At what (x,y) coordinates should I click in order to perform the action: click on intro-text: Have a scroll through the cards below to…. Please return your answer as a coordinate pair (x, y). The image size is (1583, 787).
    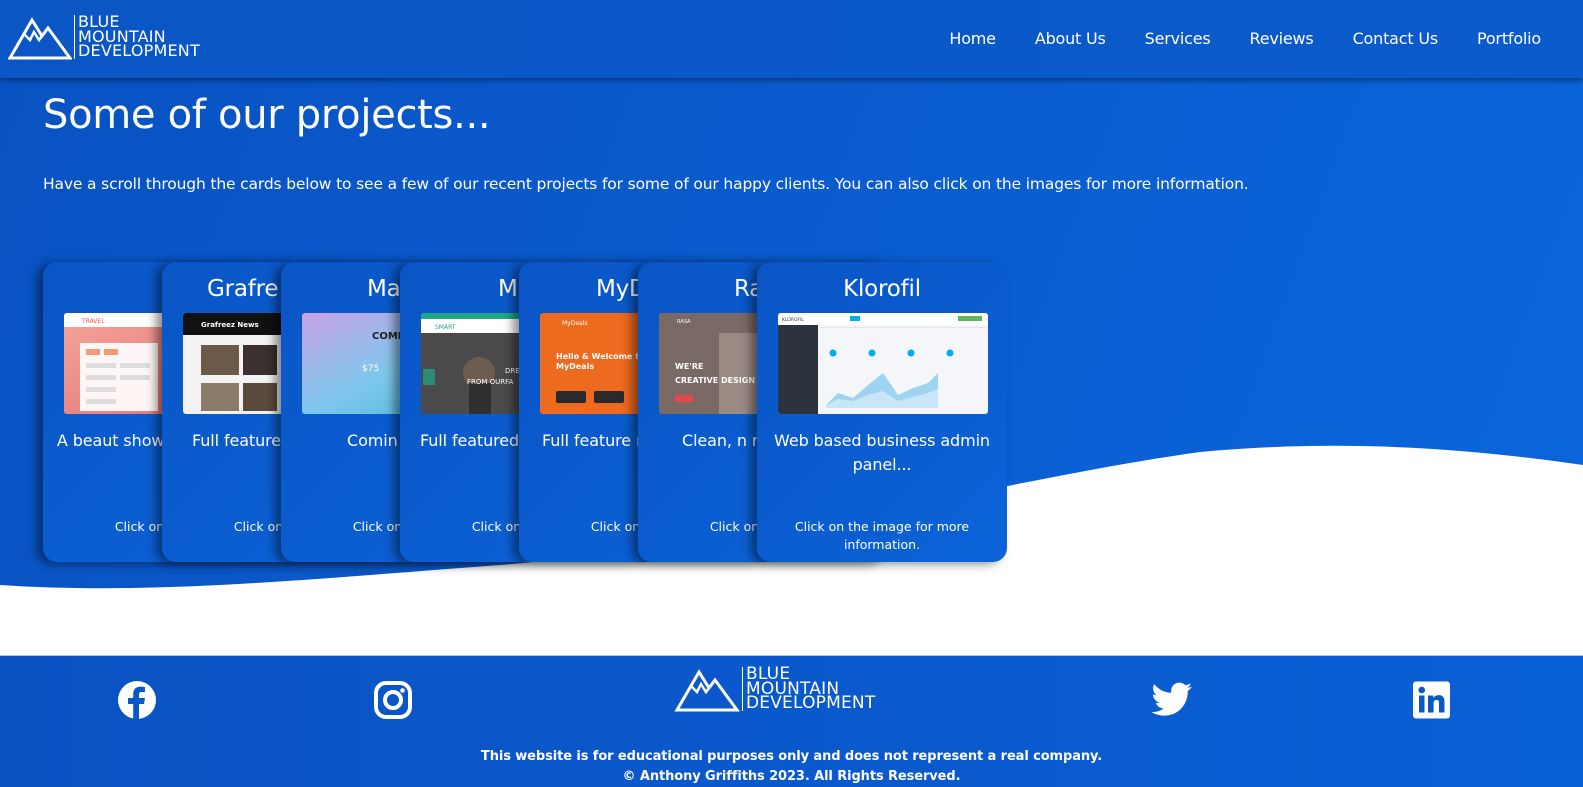
    Looking at the image, I should click on (646, 184).